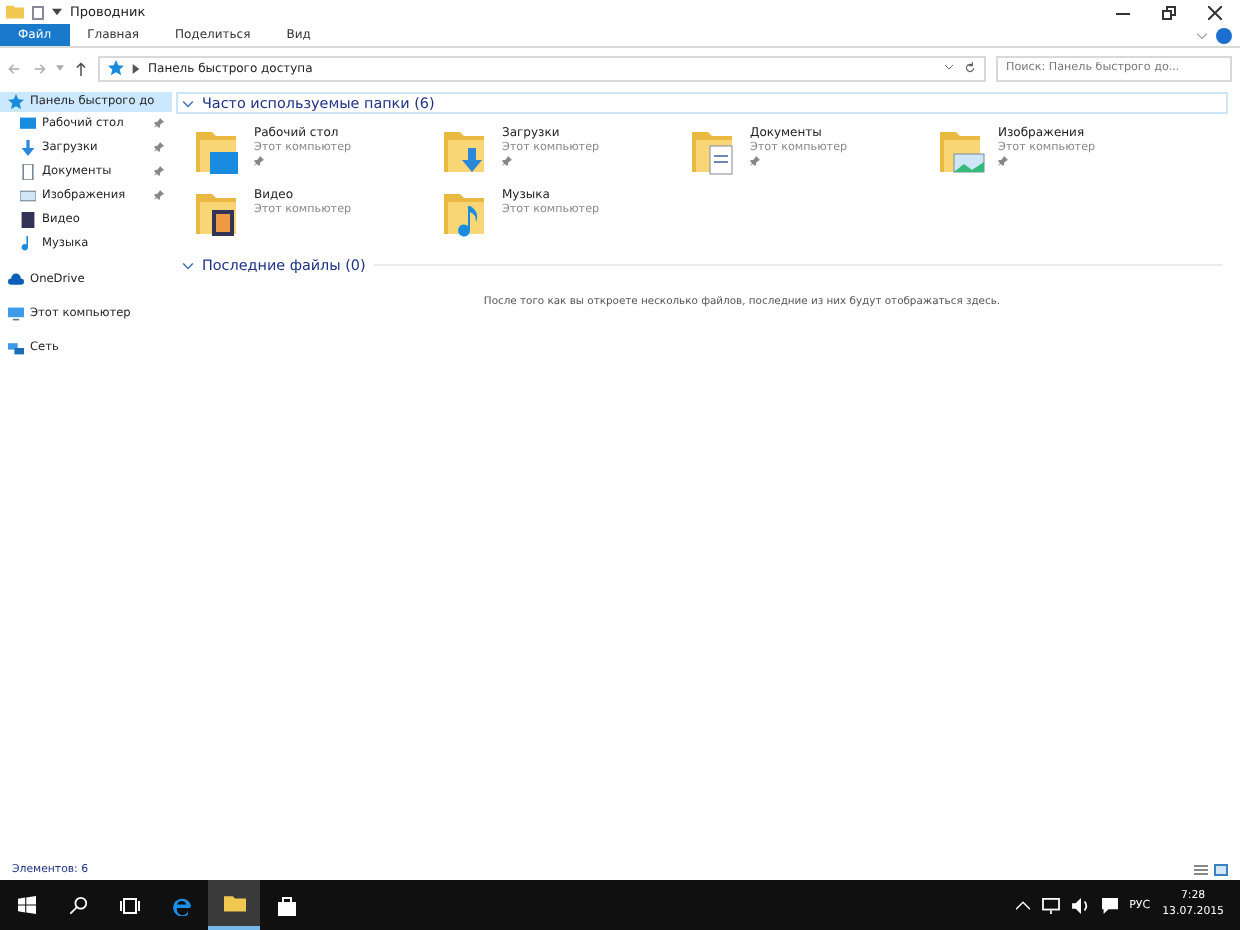 Image resolution: width=1240 pixels, height=930 pixels. What do you see at coordinates (28, 124) in the screenshot?
I see `desktop-icon` at bounding box center [28, 124].